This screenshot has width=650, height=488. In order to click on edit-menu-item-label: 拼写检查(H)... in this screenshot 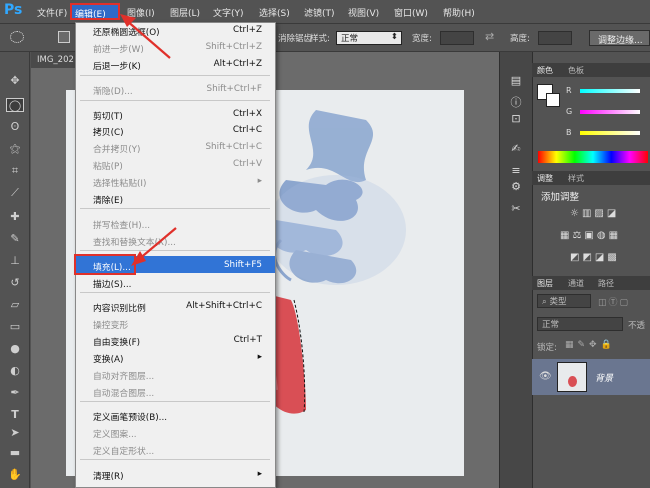, I will do `click(122, 226)`.